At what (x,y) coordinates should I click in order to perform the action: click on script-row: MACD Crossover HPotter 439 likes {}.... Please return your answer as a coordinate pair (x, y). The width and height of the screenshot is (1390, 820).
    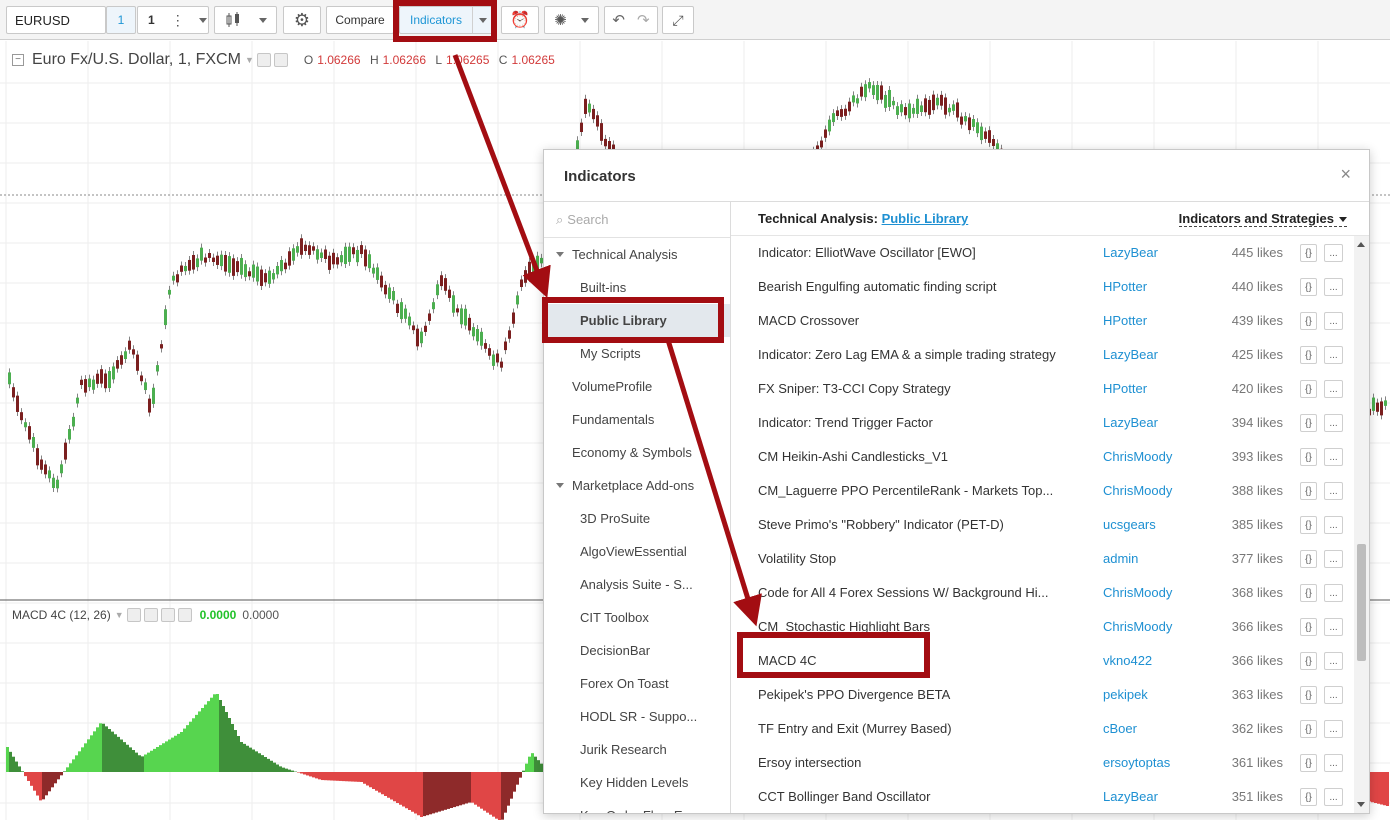
    Looking at the image, I should click on (1042, 321).